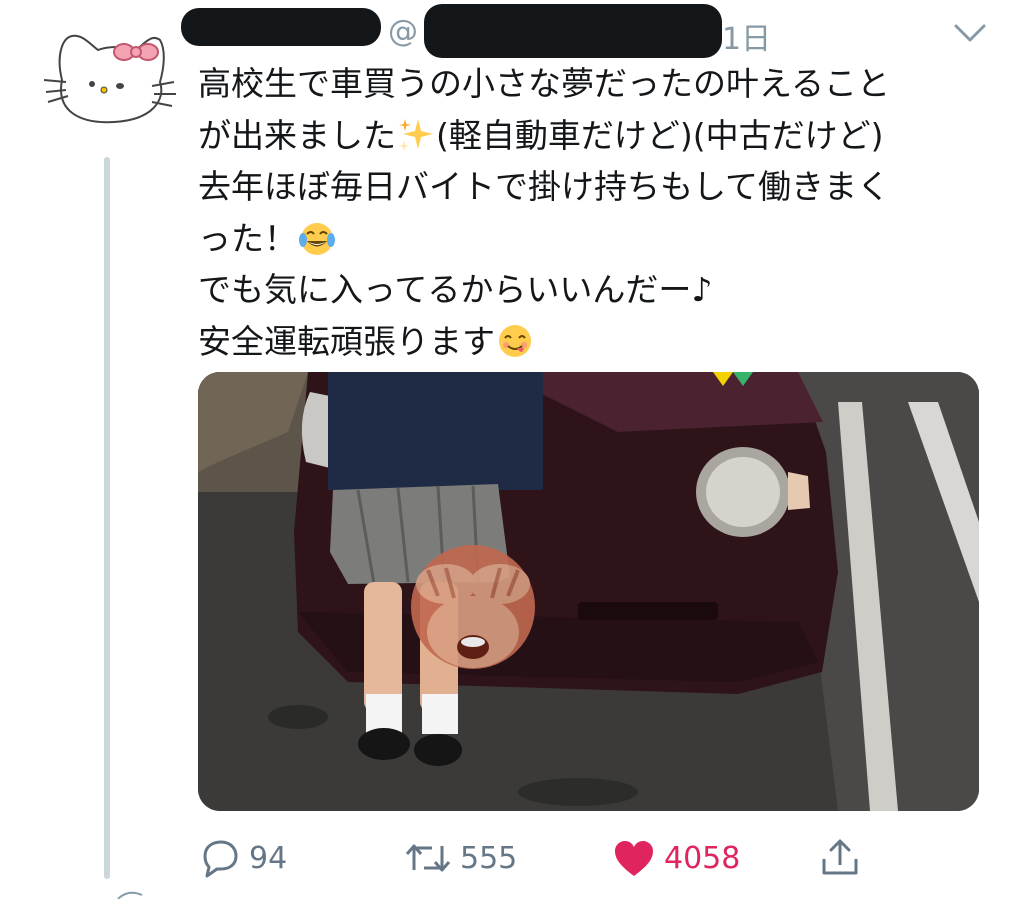 The image size is (1024, 903). What do you see at coordinates (268, 858) in the screenshot?
I see `reply-count: 94` at bounding box center [268, 858].